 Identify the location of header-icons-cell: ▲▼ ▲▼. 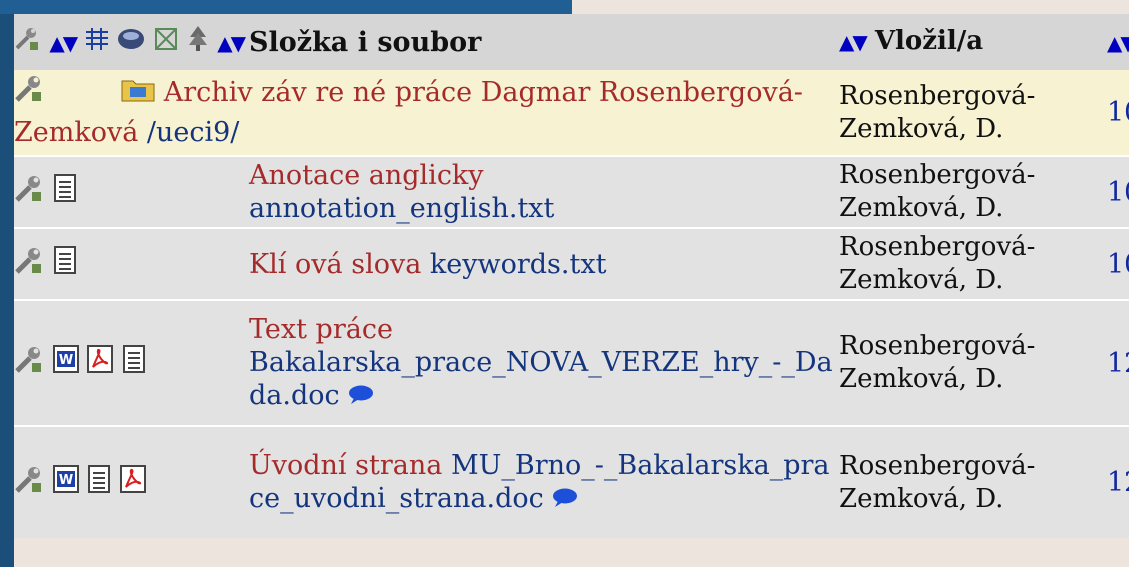
(131, 42).